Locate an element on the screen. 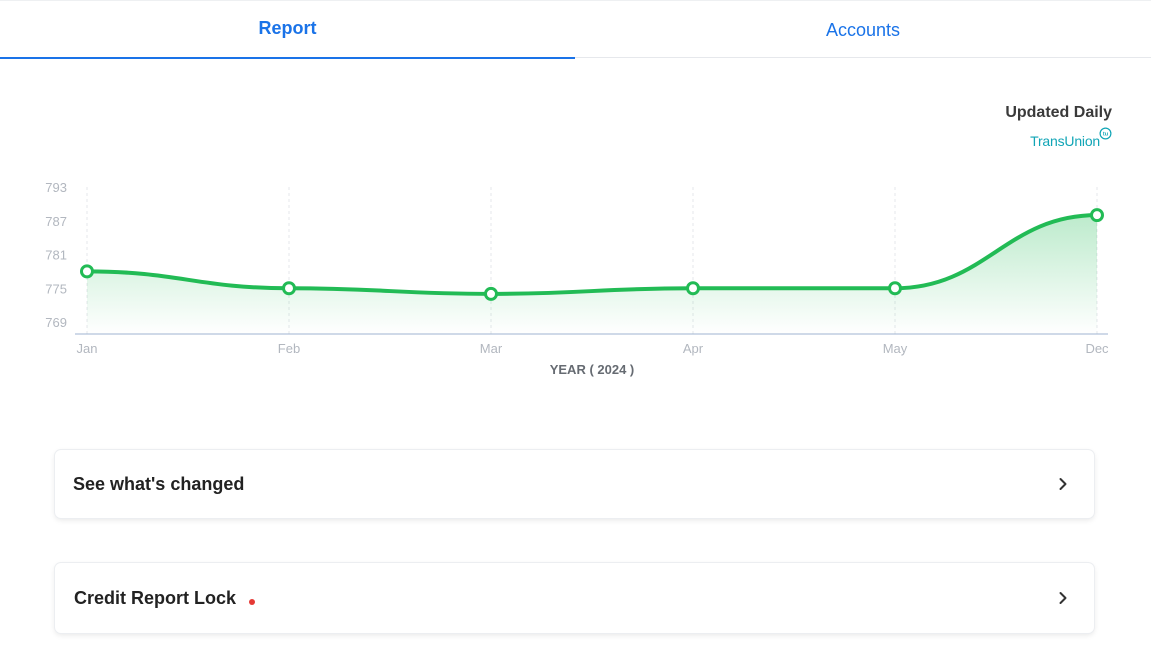  tab-accounts-label: Accounts is located at coordinates (863, 30).